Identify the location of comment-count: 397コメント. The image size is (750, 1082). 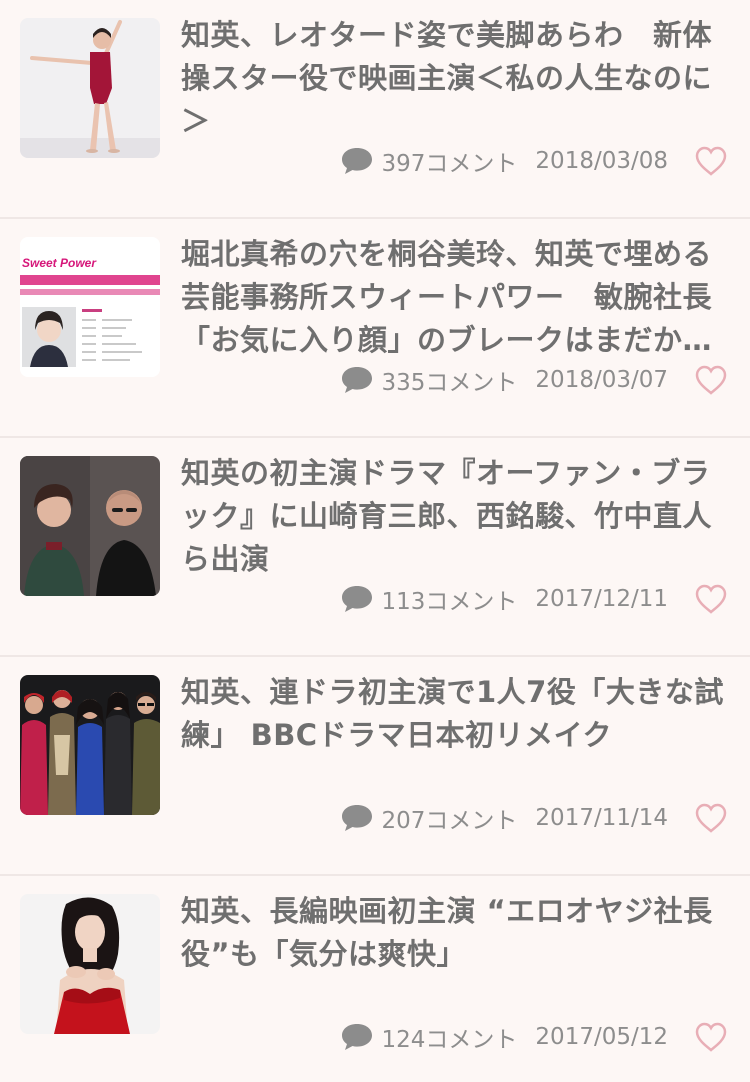
(449, 164).